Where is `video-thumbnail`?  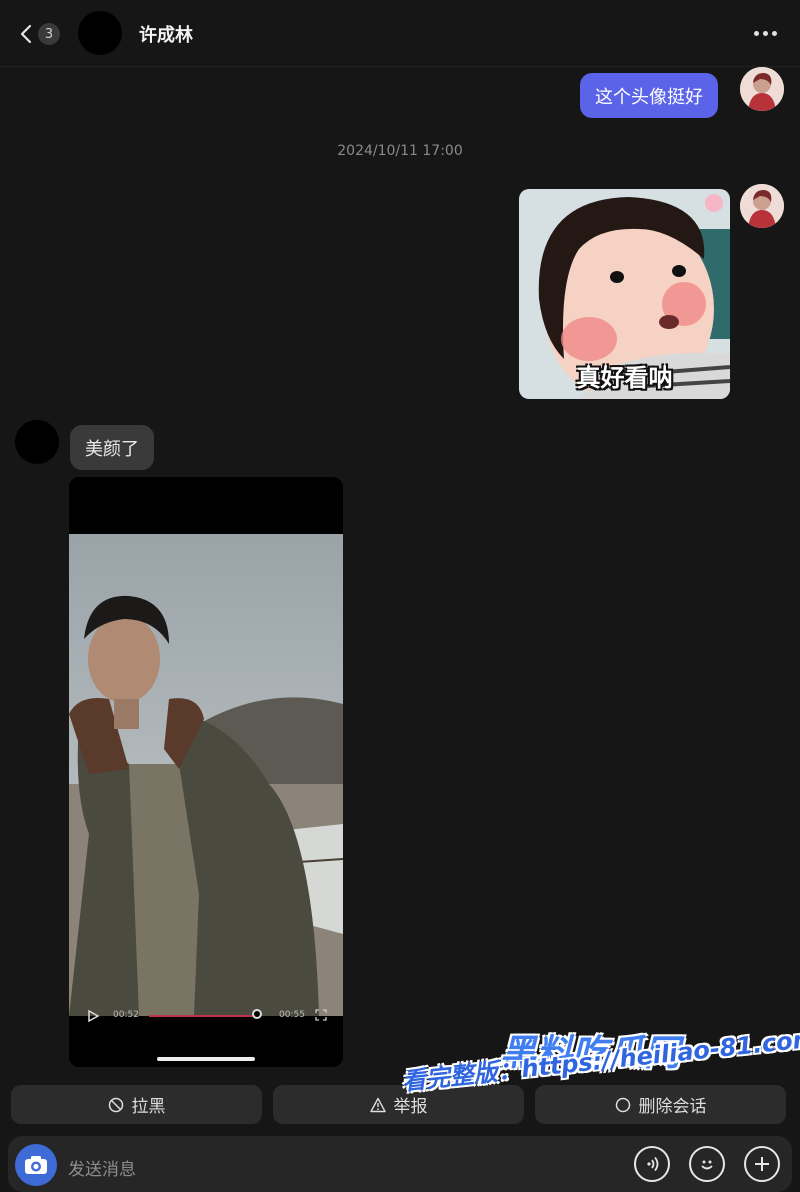
video-thumbnail is located at coordinates (206, 775).